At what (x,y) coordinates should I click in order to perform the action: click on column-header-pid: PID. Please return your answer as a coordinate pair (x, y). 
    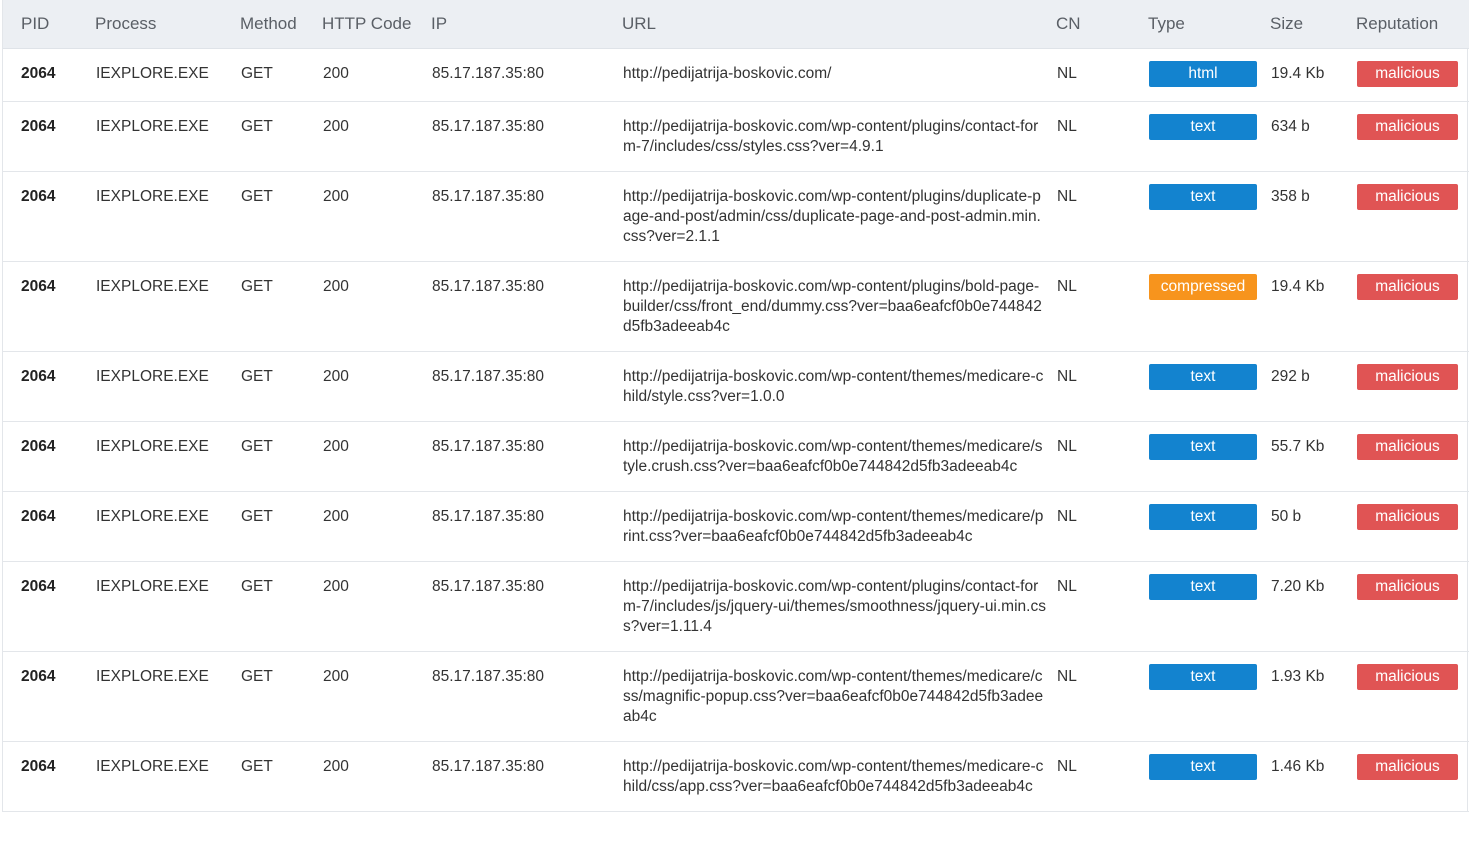
    Looking at the image, I should click on (49, 24).